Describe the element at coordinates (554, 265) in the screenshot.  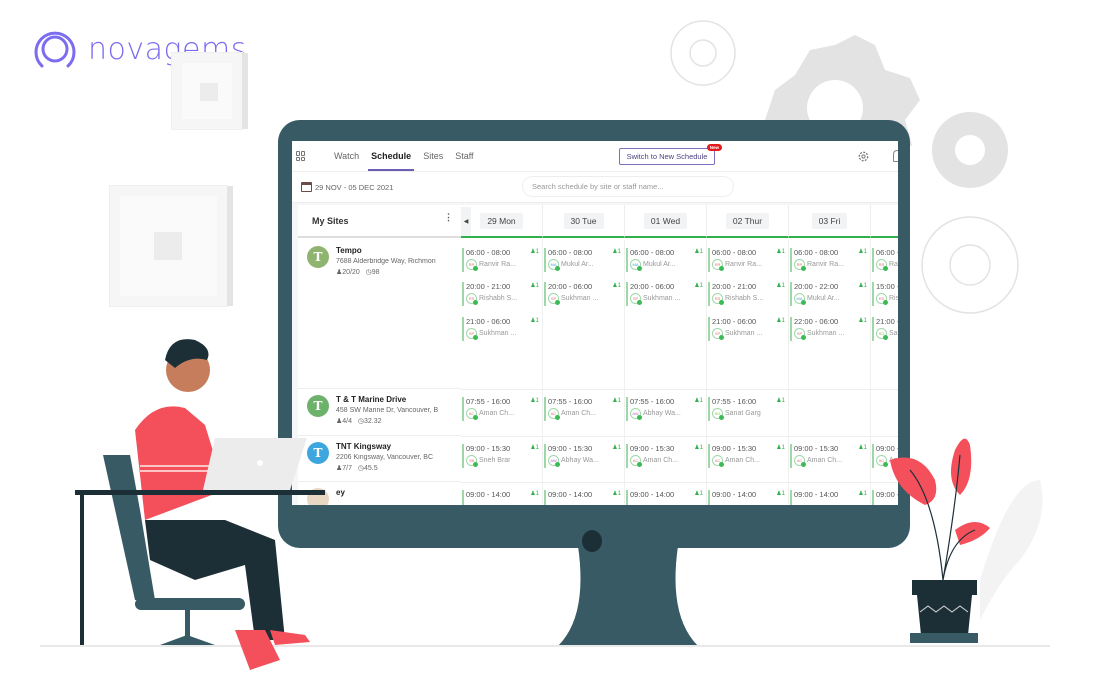
I see `assignee-avatar: MA` at that location.